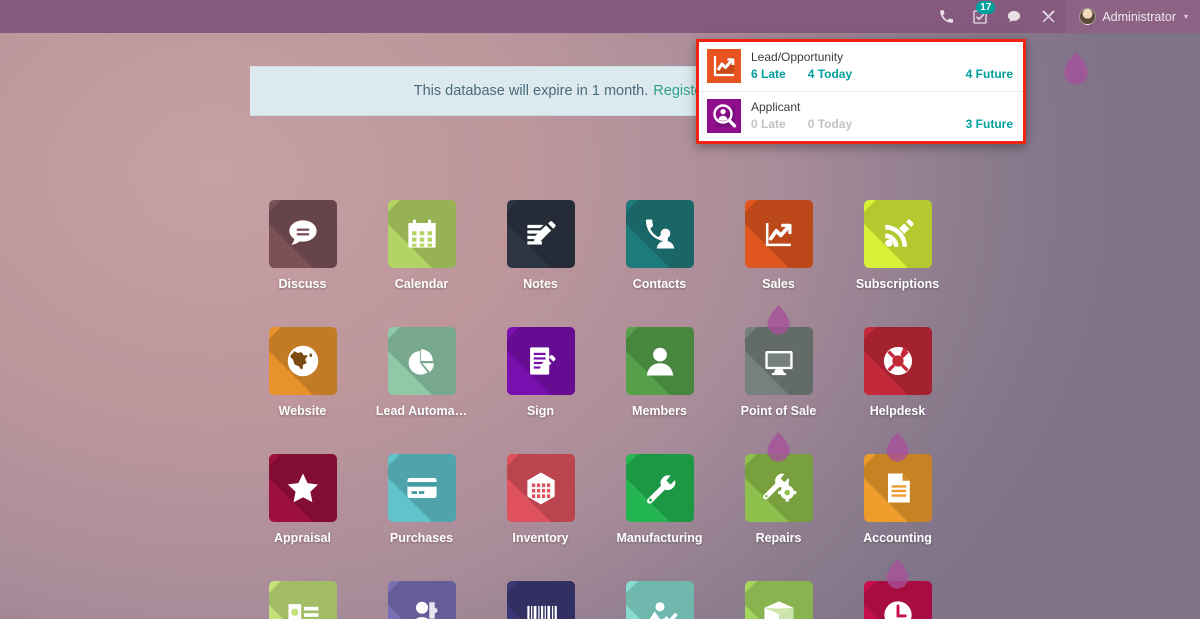 The height and width of the screenshot is (619, 1200). What do you see at coordinates (778, 538) in the screenshot?
I see `app-label: Repairs` at bounding box center [778, 538].